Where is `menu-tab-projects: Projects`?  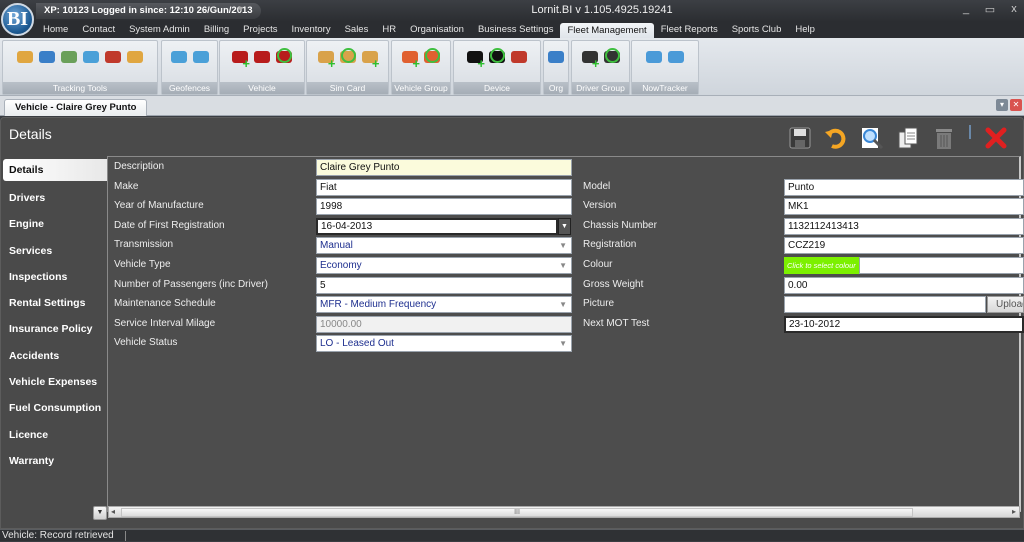 menu-tab-projects: Projects is located at coordinates (260, 30).